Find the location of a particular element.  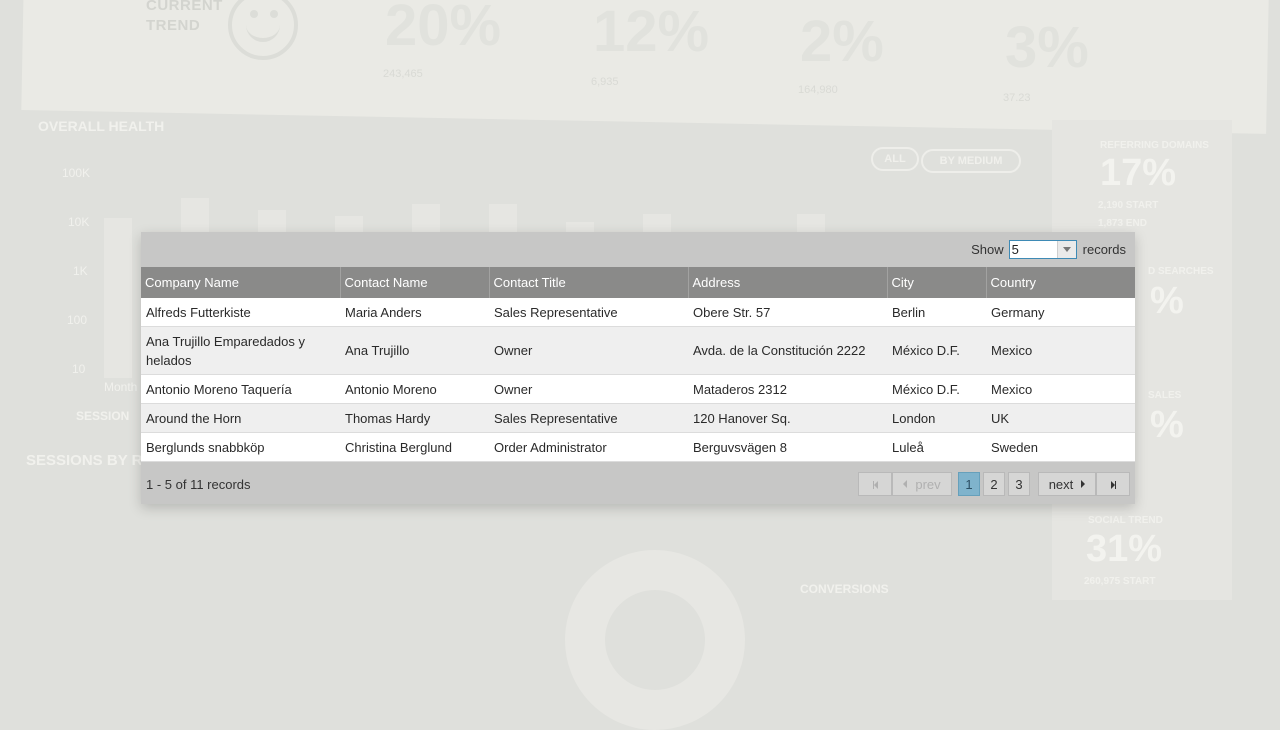

bg-stat-value: 12% is located at coordinates (651, 32).